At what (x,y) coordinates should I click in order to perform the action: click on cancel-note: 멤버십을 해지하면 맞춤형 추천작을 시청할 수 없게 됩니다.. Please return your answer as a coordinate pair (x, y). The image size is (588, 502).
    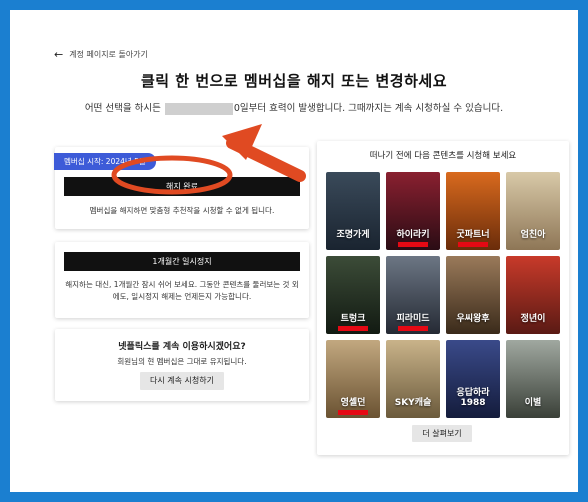
    Looking at the image, I should click on (182, 210).